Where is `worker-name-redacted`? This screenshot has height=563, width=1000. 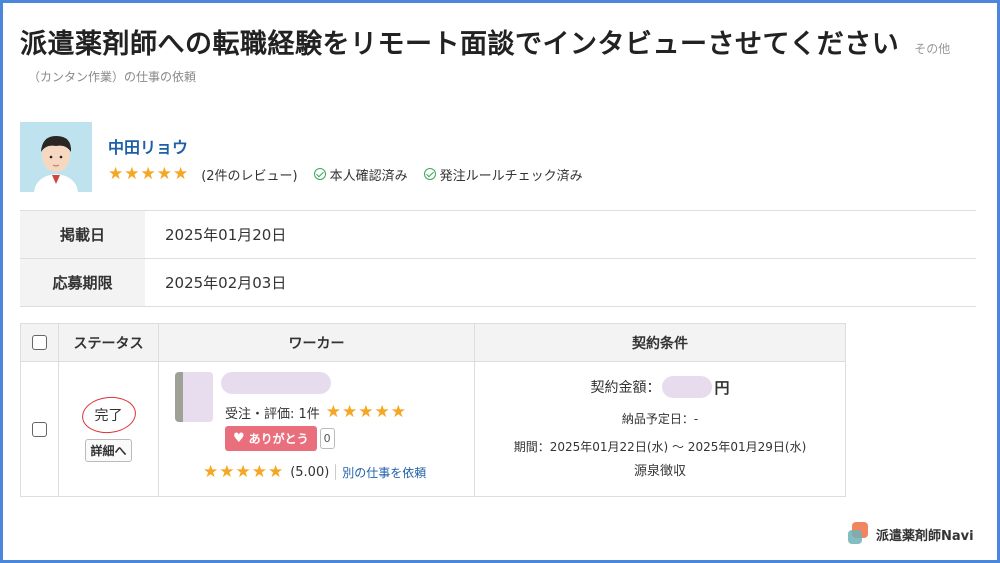
worker-name-redacted is located at coordinates (276, 383).